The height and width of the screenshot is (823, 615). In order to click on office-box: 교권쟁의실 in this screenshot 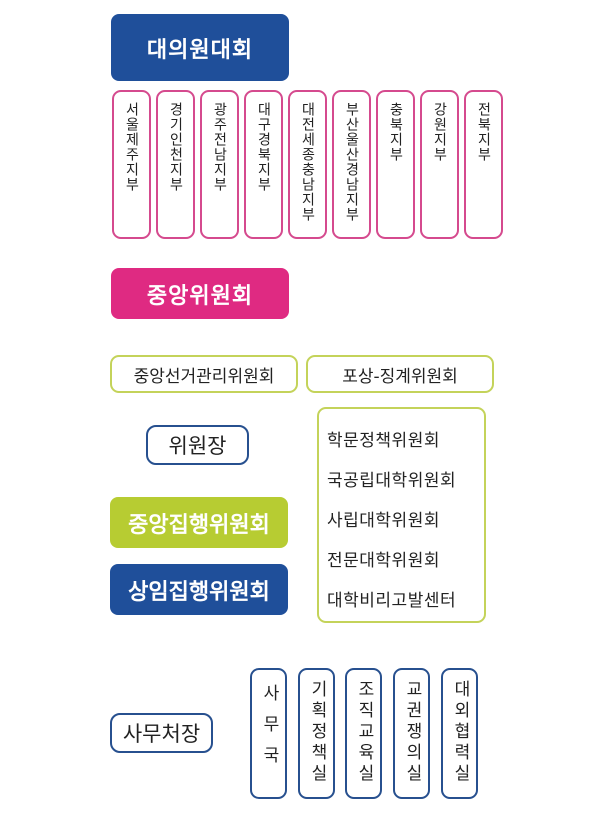, I will do `click(411, 733)`.